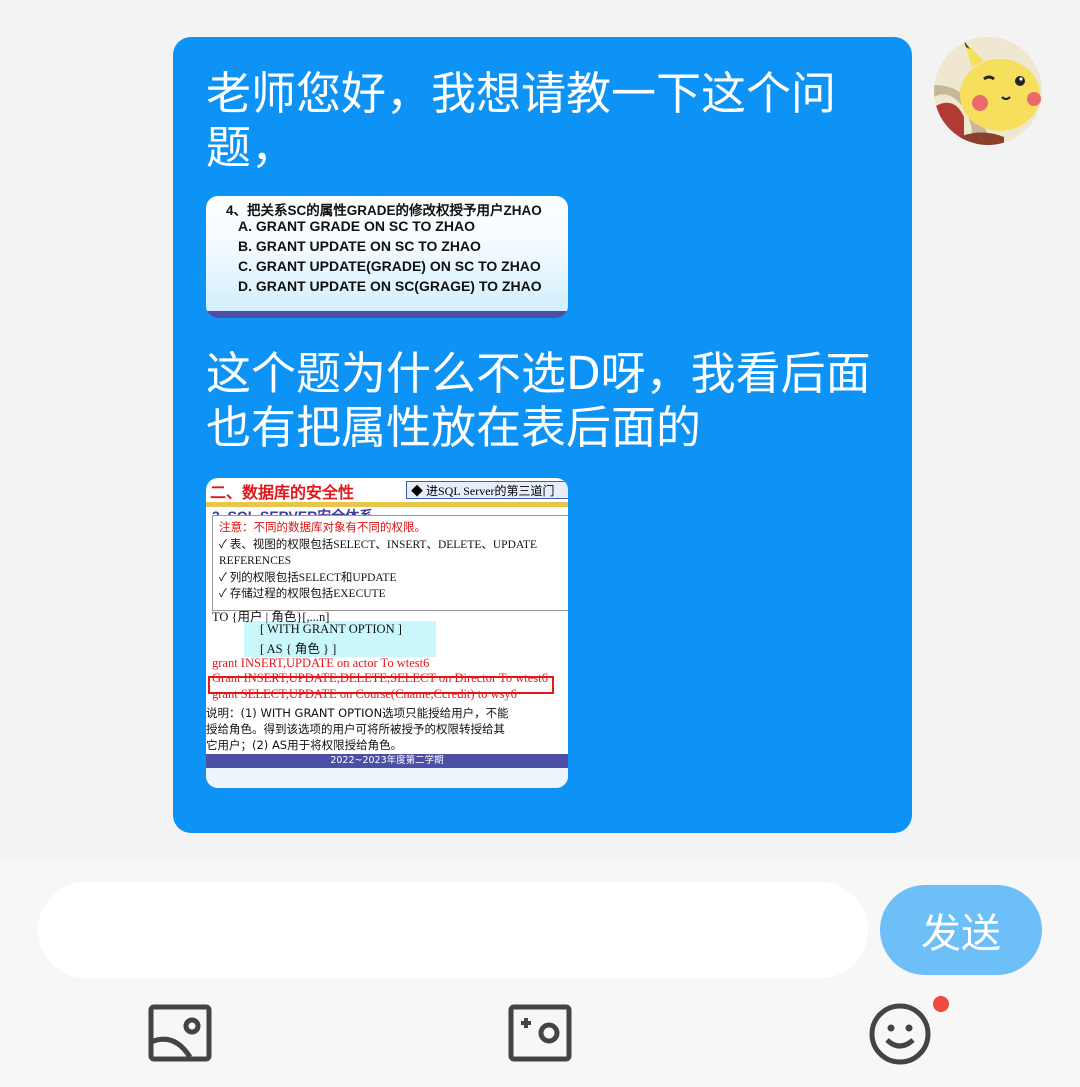  Describe the element at coordinates (321, 663) in the screenshot. I see `example-line: grant INSERT,UPDATE on actor To wtest6` at that location.